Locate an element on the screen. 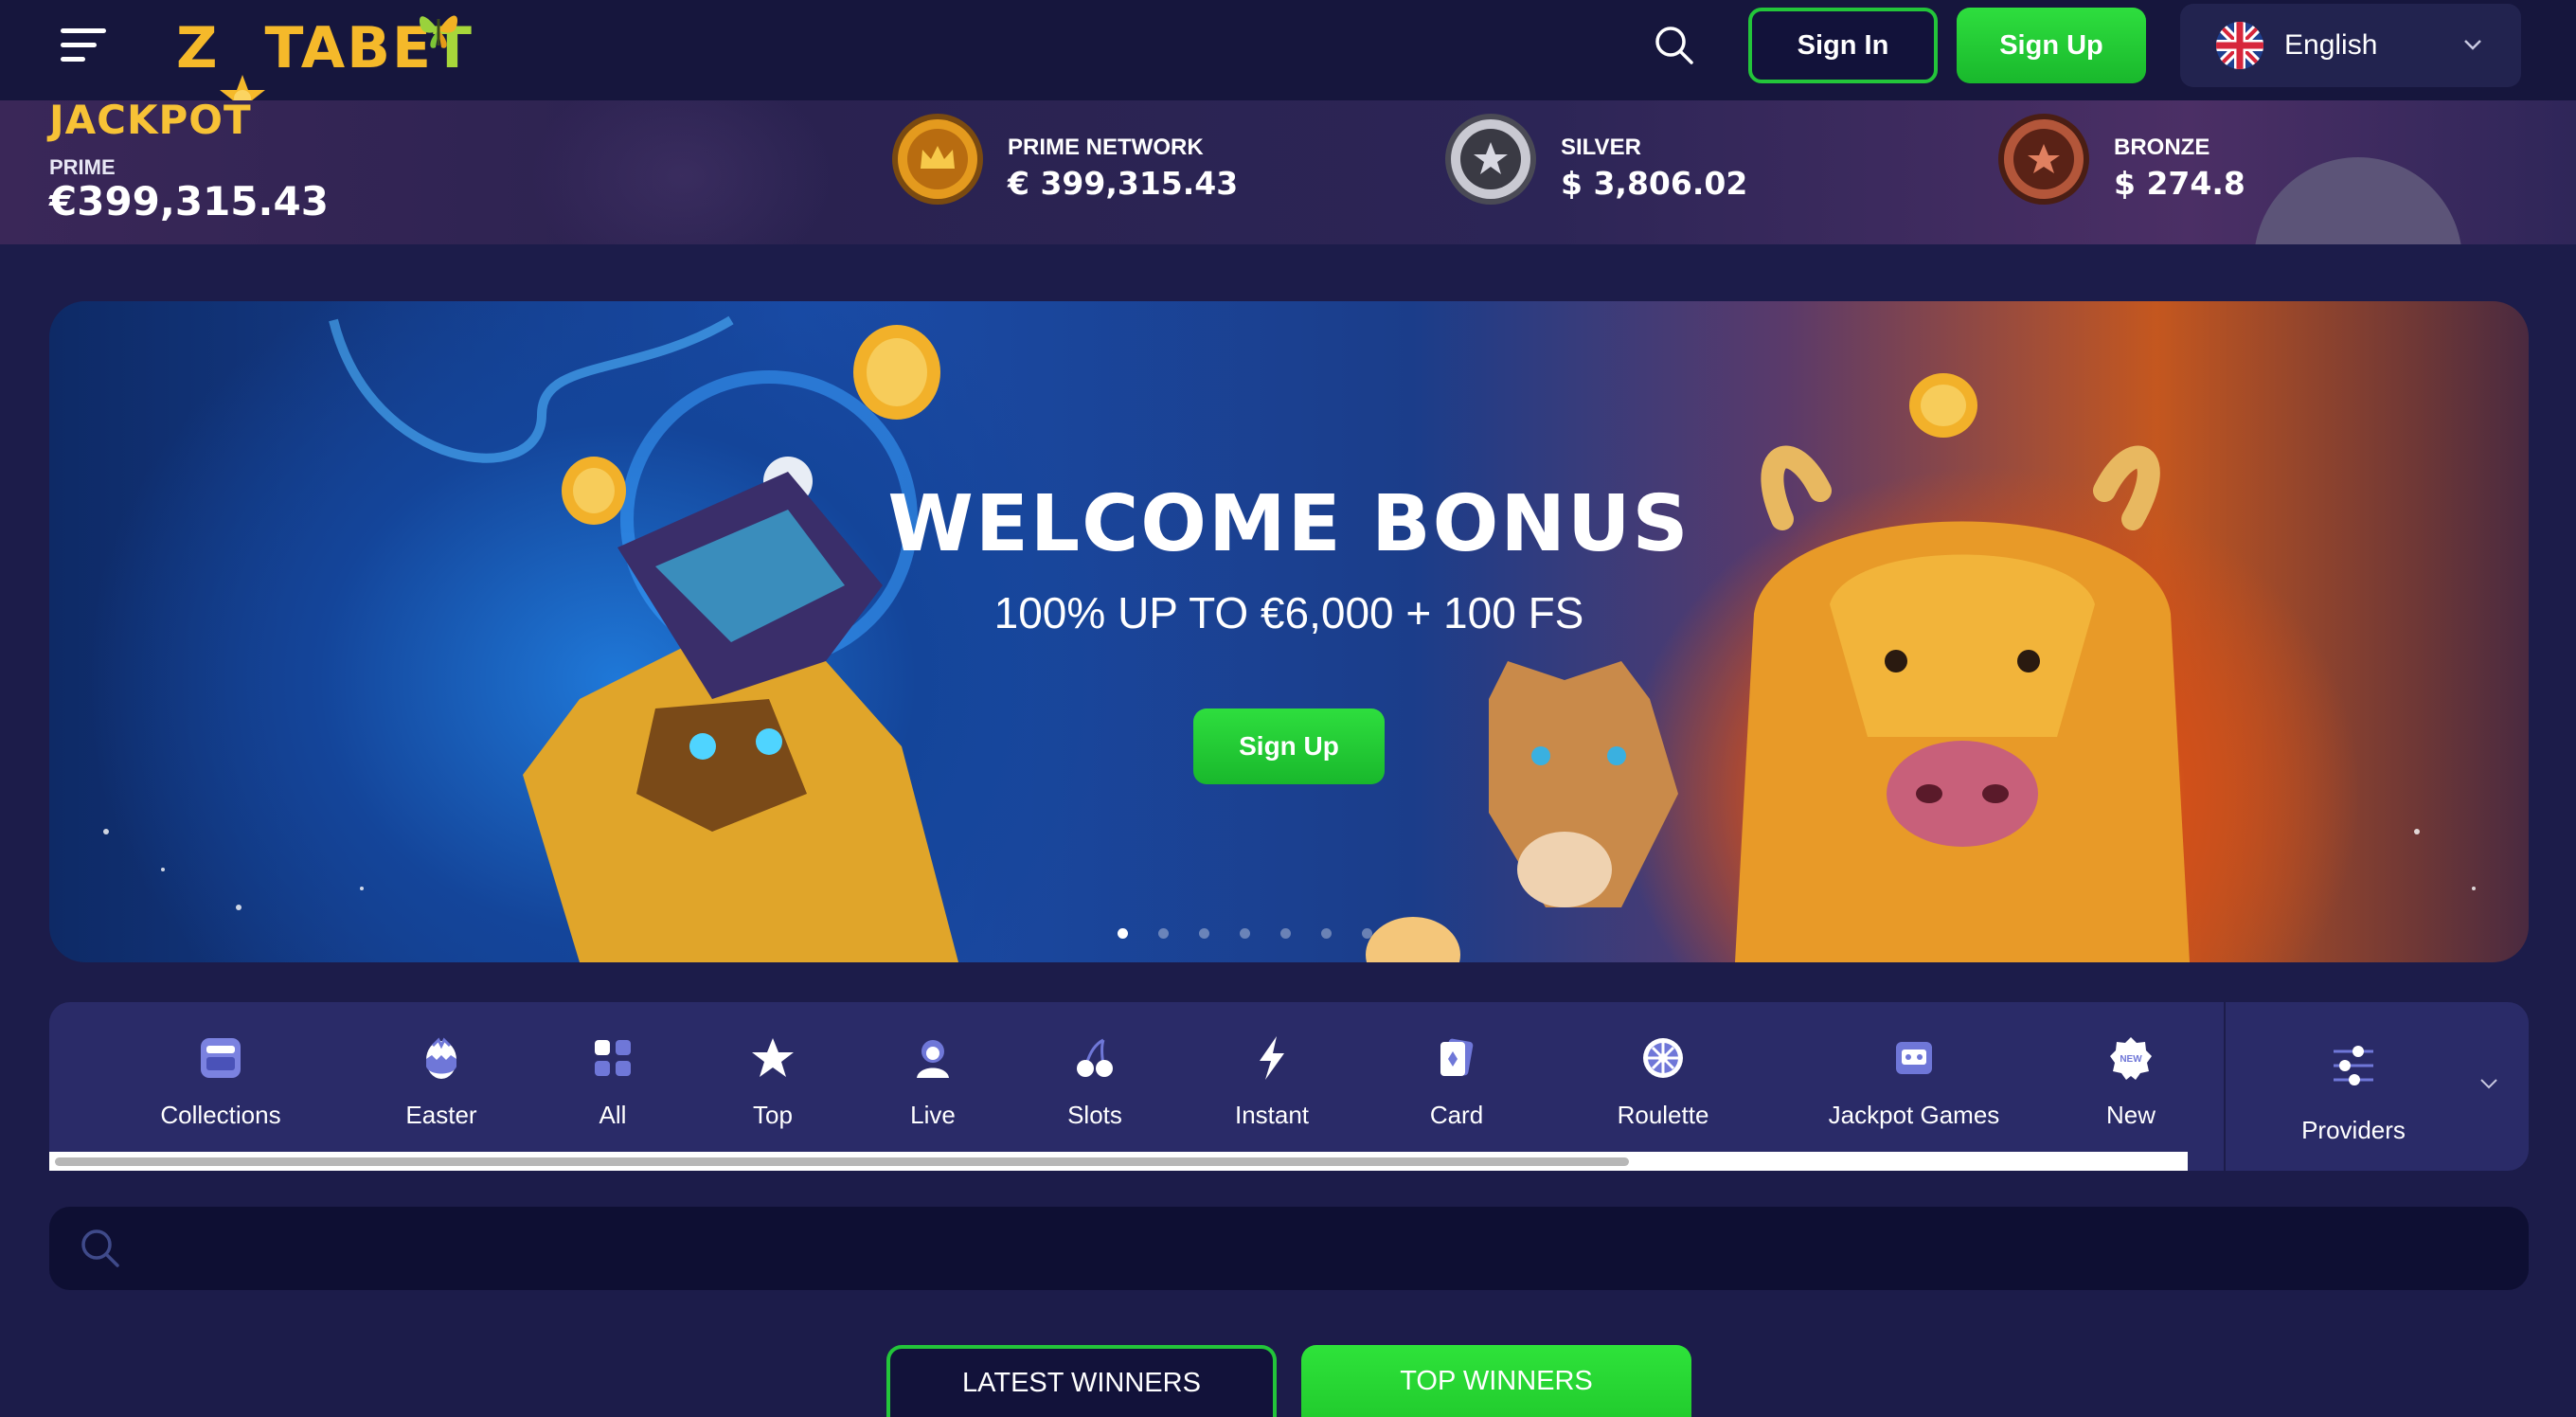 This screenshot has height=1417, width=2576. category-scrollbar-thumb is located at coordinates (842, 1161).